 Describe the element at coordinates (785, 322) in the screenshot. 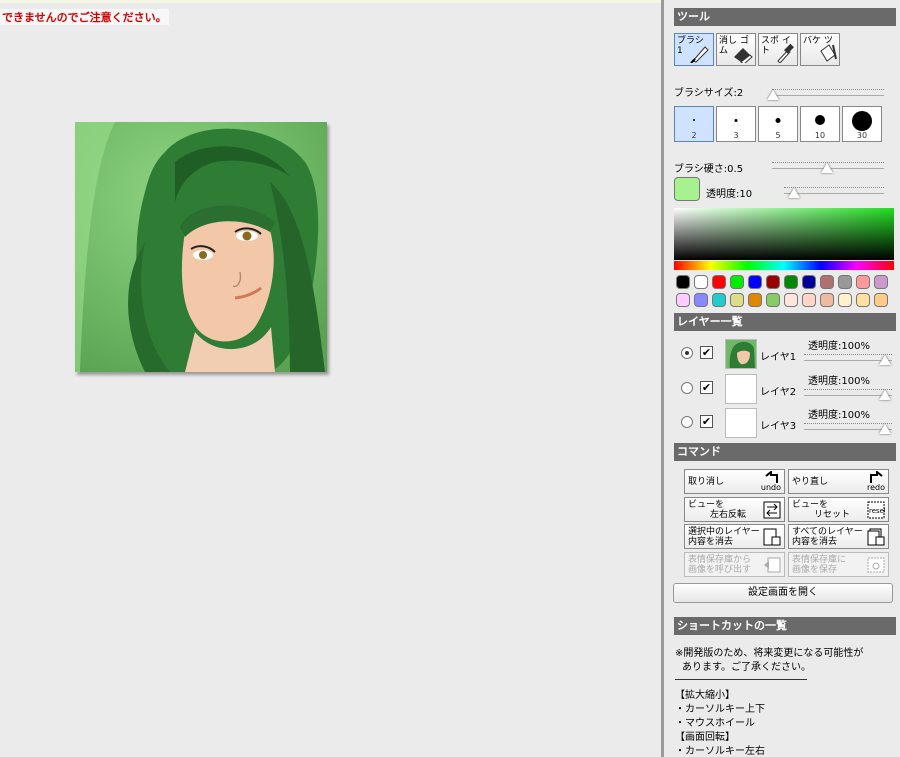

I see `layers-header: レイヤー一覧` at that location.